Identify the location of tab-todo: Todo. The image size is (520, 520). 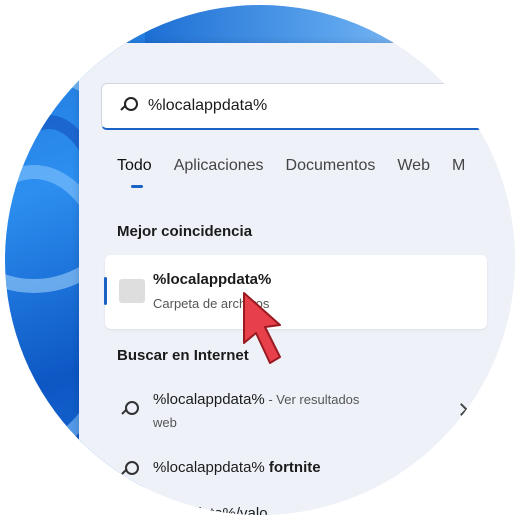
(134, 166).